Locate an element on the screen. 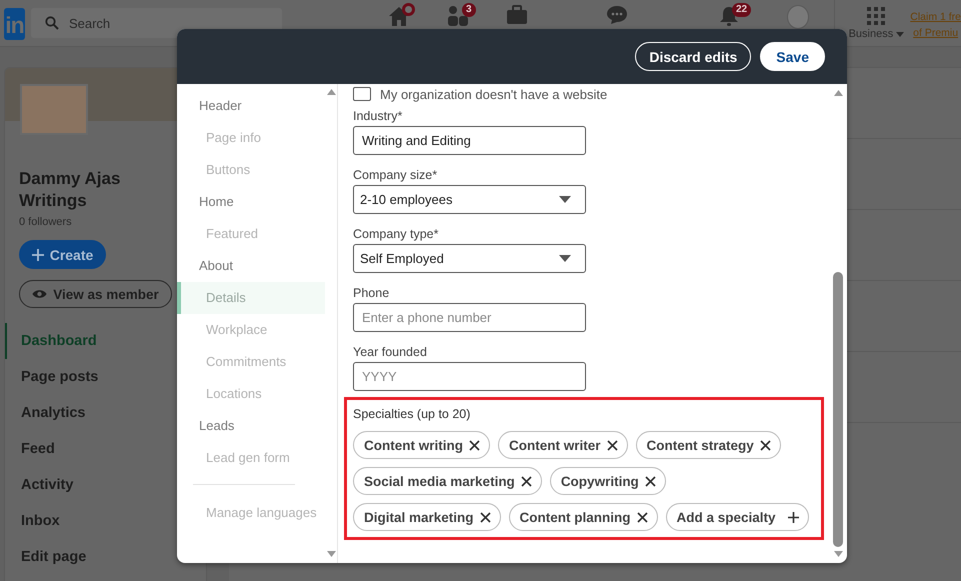  dropdown-field: 2-10 employees is located at coordinates (469, 199).